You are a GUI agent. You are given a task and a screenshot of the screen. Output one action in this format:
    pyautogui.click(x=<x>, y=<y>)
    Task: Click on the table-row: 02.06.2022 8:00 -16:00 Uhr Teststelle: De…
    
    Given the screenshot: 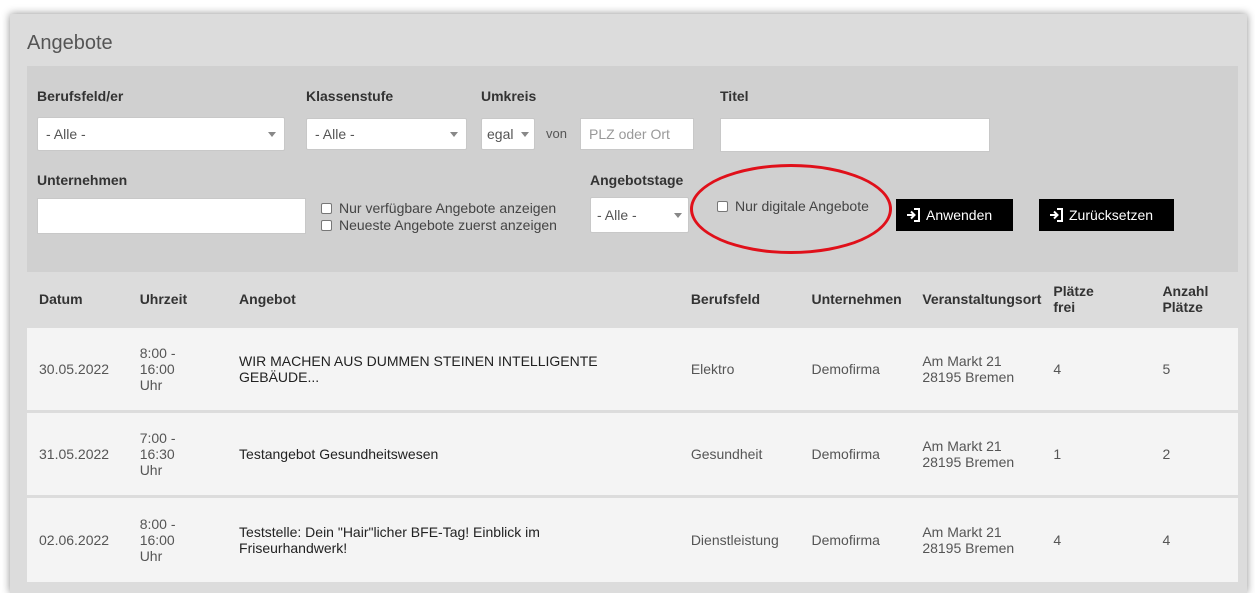 What is the action you would take?
    pyautogui.click(x=632, y=539)
    